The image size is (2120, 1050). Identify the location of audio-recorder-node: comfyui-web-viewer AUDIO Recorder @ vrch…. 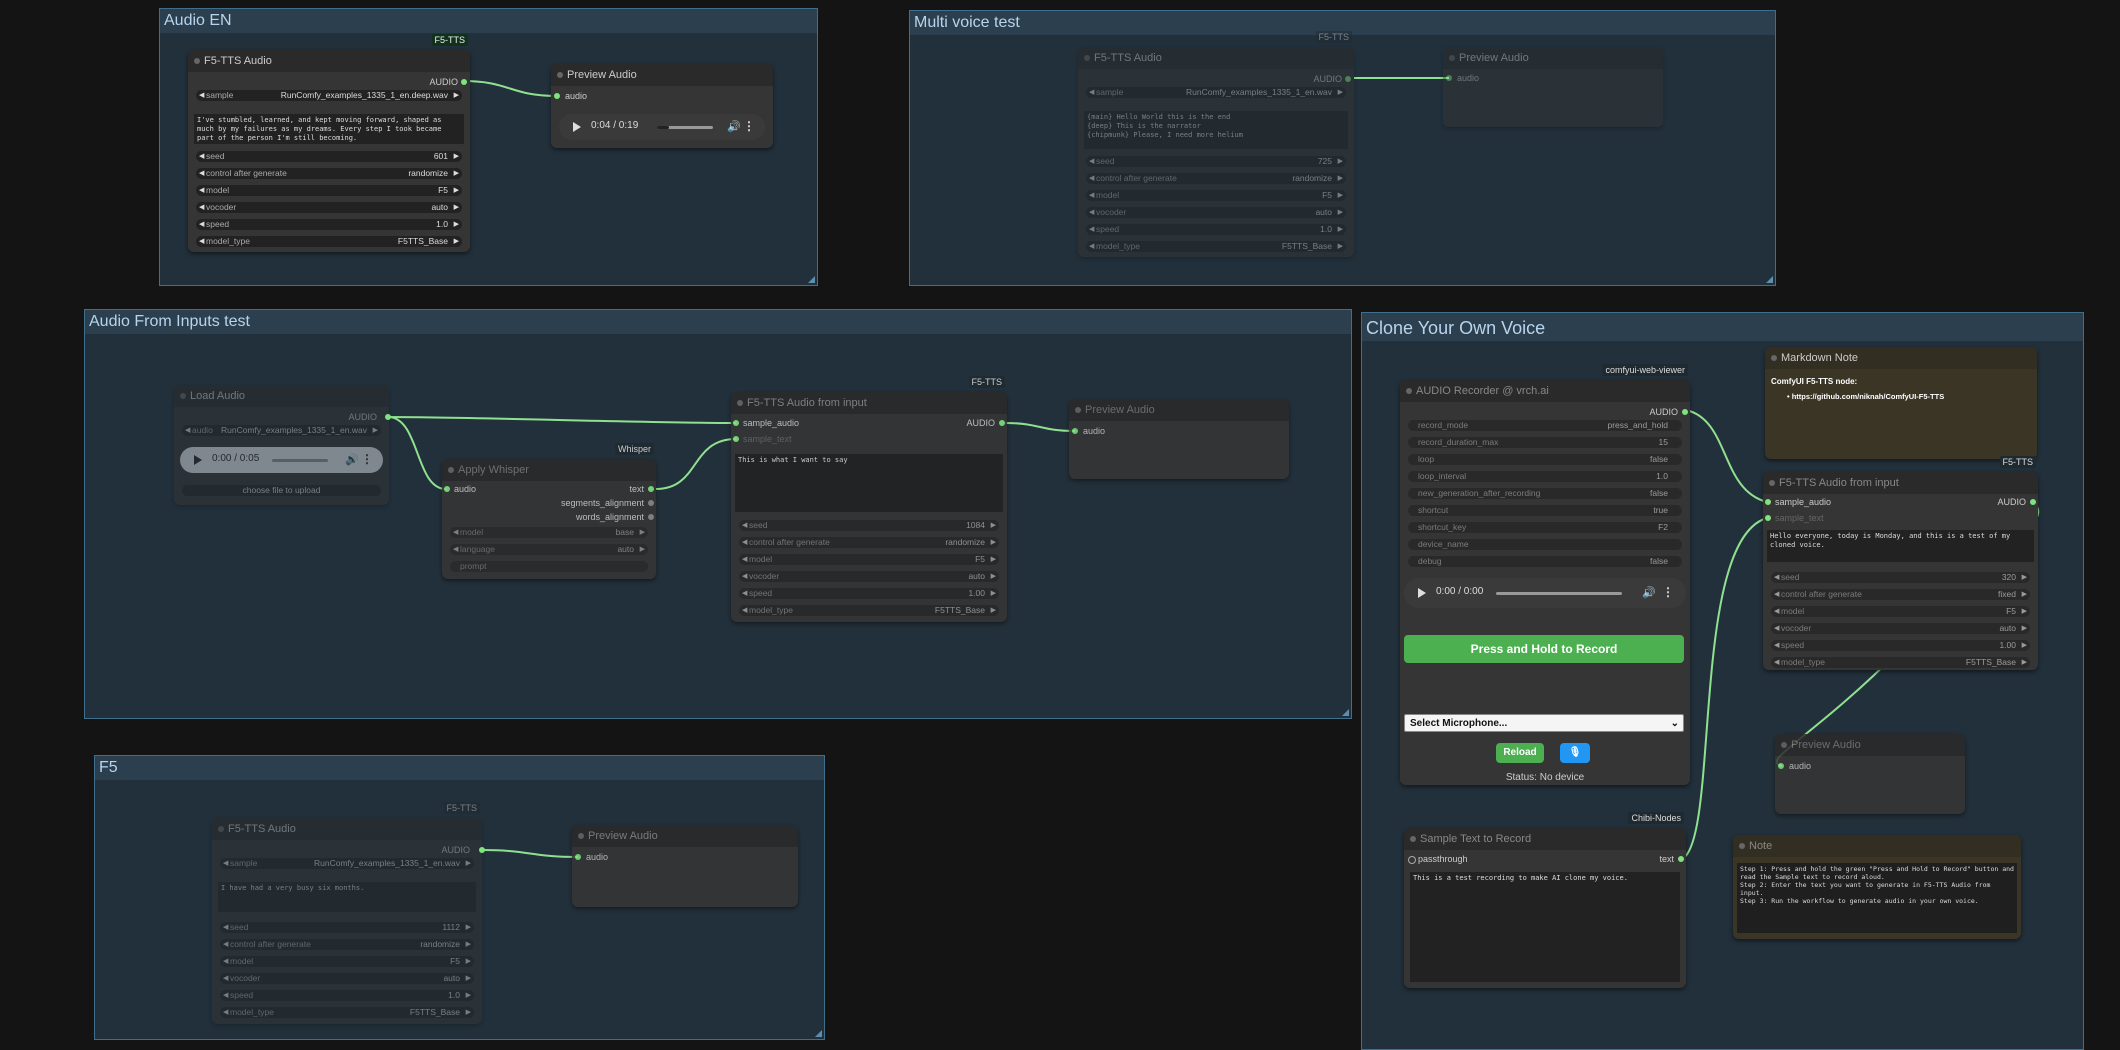
(1545, 574).